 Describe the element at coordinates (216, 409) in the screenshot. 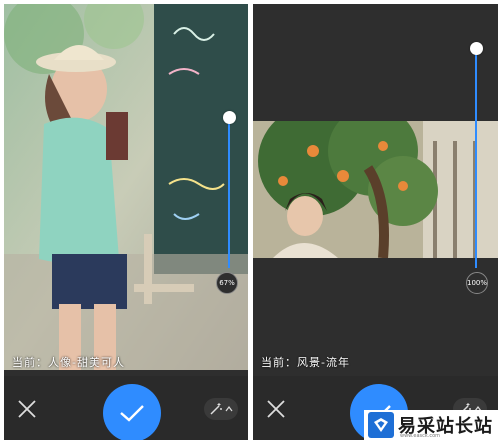

I see `magic-wand-icon` at that location.